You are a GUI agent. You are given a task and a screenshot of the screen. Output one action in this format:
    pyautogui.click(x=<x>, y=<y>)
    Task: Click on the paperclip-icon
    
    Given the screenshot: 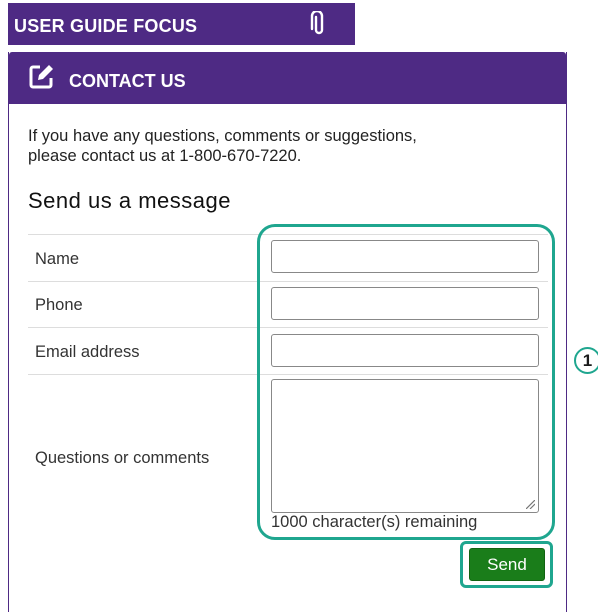 What is the action you would take?
    pyautogui.click(x=317, y=23)
    